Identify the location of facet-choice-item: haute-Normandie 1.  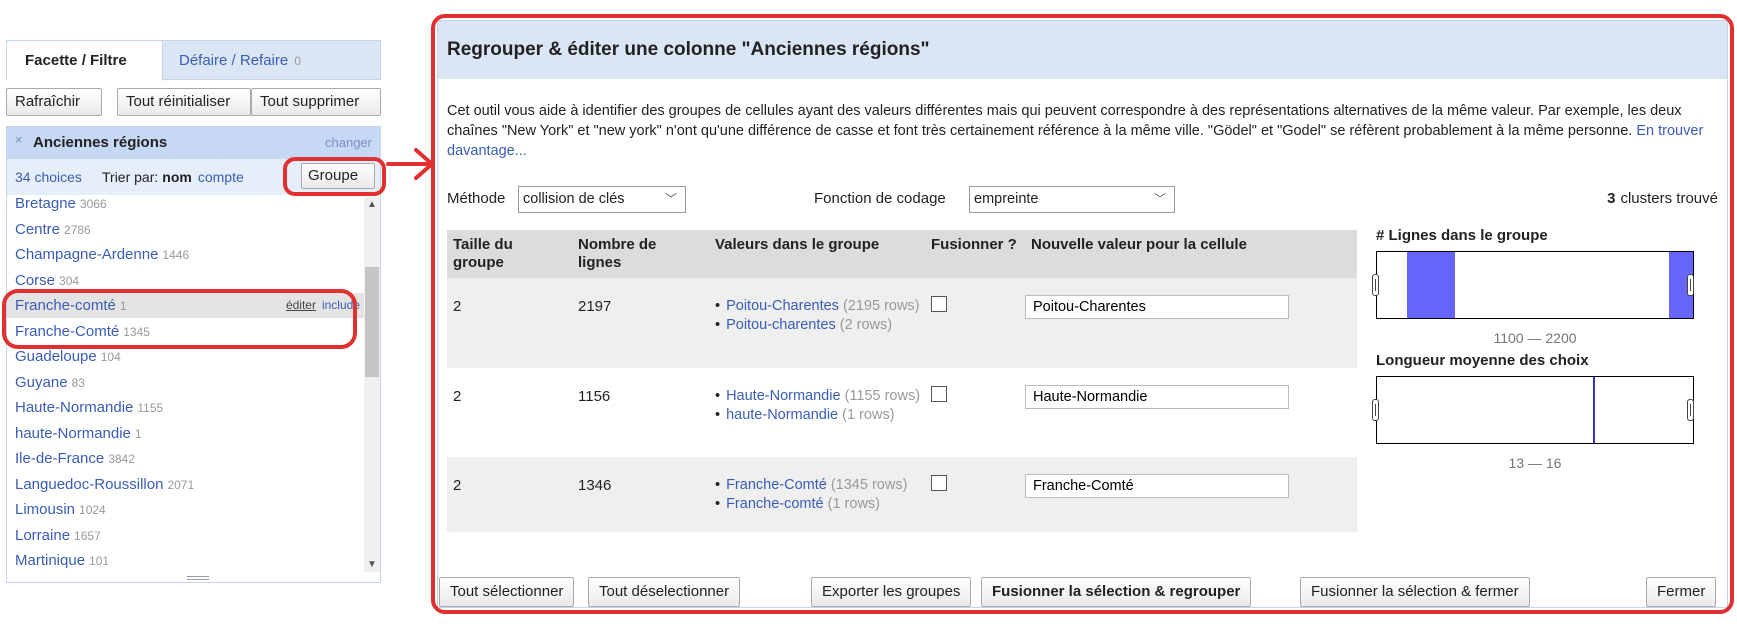
(78, 433).